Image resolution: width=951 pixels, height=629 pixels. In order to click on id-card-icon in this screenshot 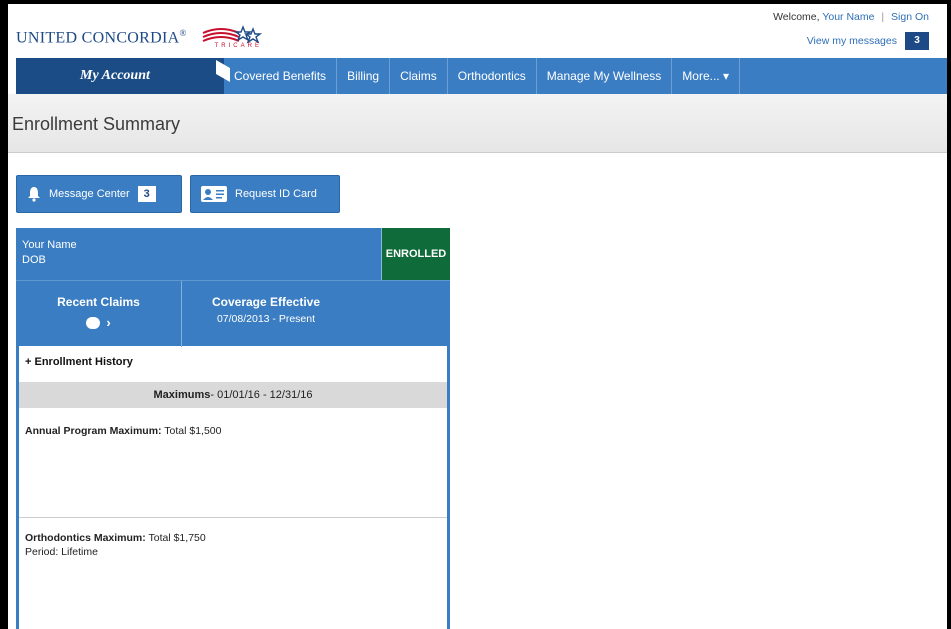, I will do `click(214, 194)`.